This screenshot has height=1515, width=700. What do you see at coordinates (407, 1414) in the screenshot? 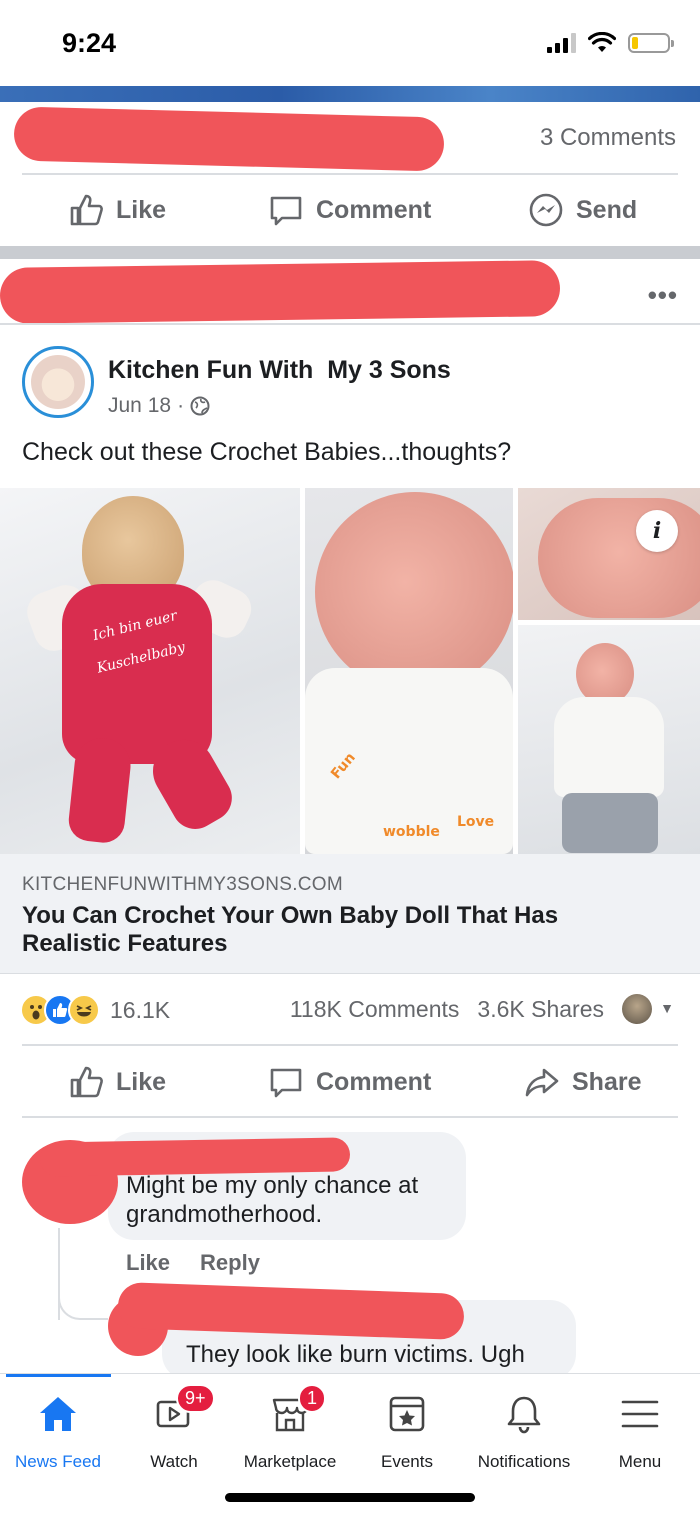
I see `events-icon` at bounding box center [407, 1414].